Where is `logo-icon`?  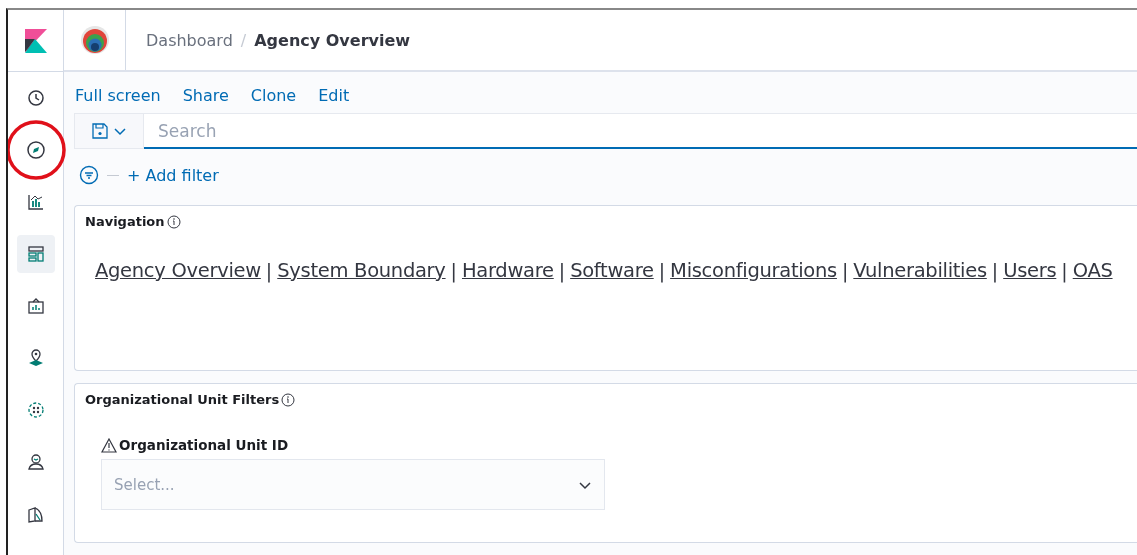
logo-icon is located at coordinates (35, 40).